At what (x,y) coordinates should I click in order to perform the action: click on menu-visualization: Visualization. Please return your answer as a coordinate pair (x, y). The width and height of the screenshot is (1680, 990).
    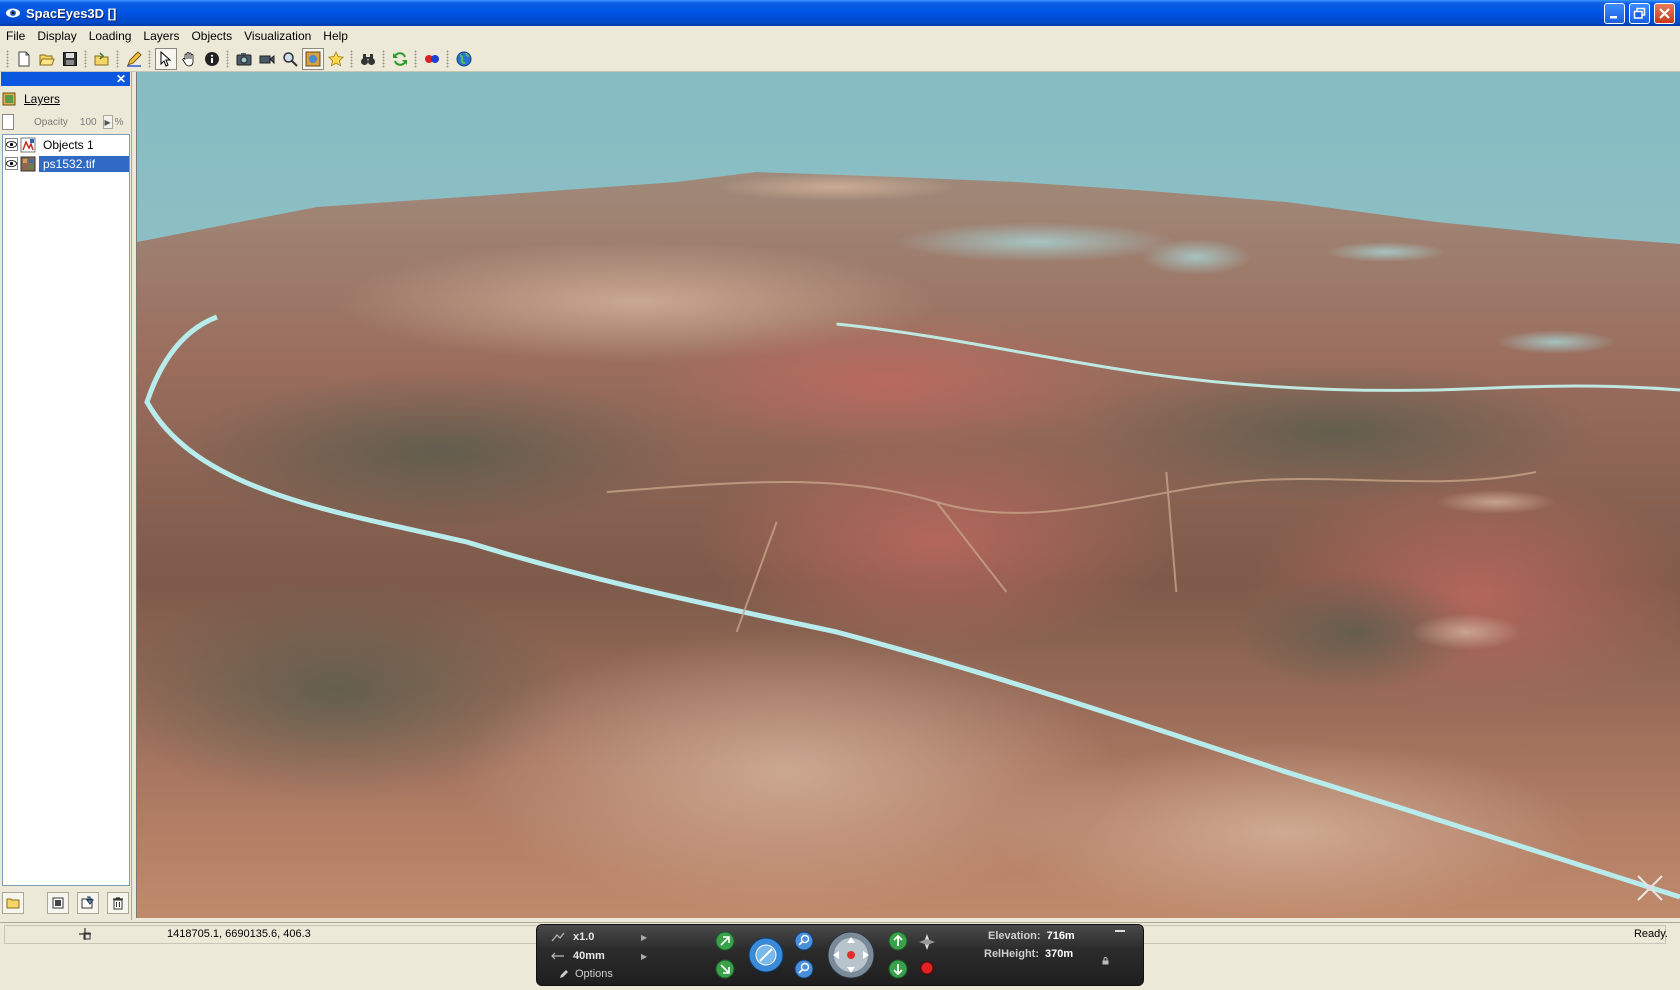
    Looking at the image, I should click on (277, 36).